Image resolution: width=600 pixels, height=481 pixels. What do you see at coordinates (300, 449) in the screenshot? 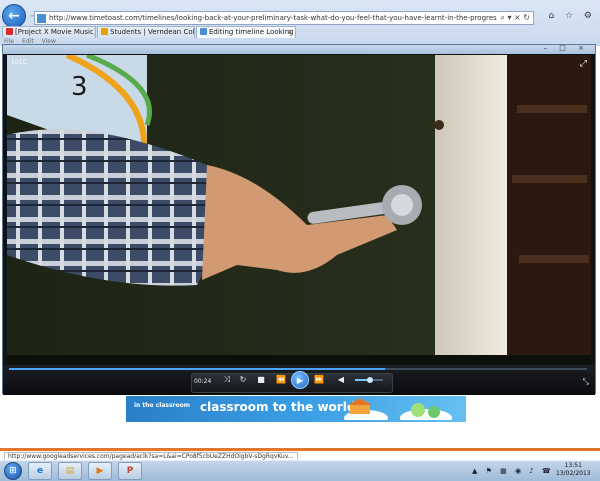
I see `page-divider` at bounding box center [300, 449].